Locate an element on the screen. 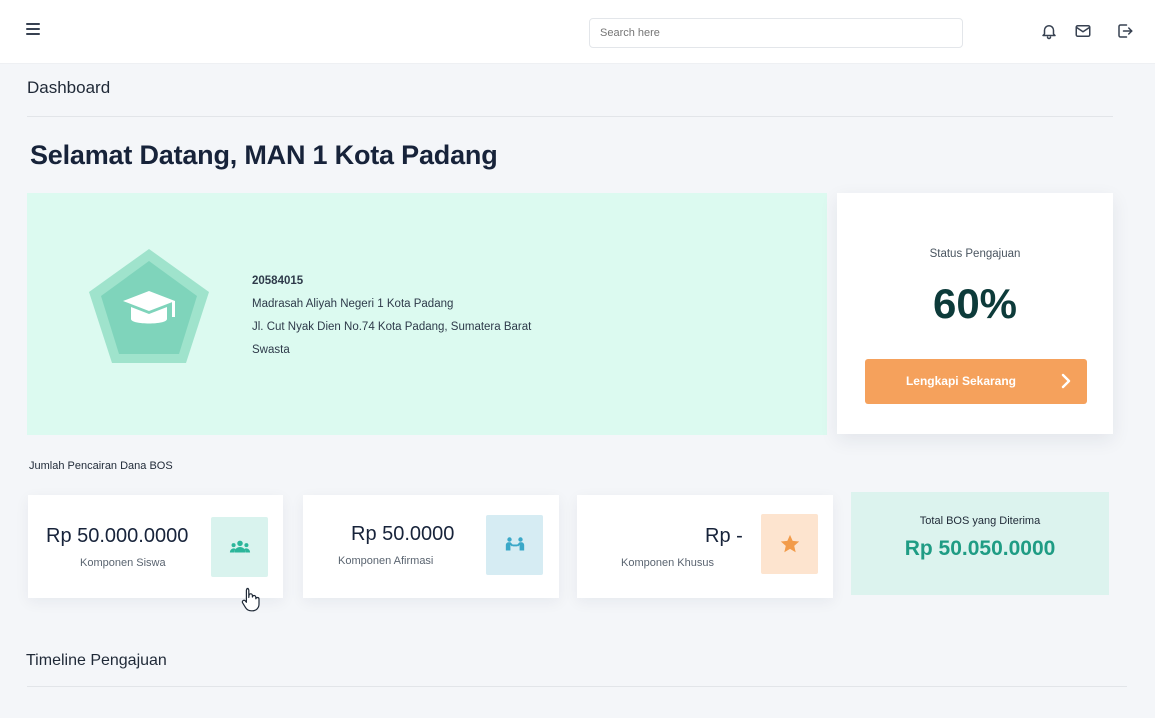 This screenshot has height=718, width=1155. hand-cursor-icon is located at coordinates (250, 599).